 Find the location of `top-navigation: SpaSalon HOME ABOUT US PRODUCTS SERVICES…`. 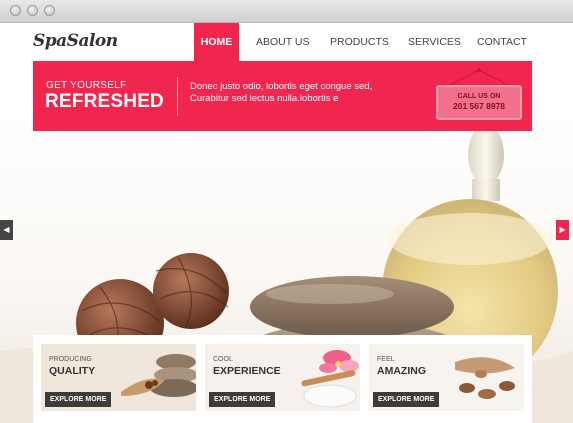

top-navigation: SpaSalon HOME ABOUT US PRODUCTS SERVICES… is located at coordinates (286, 42).